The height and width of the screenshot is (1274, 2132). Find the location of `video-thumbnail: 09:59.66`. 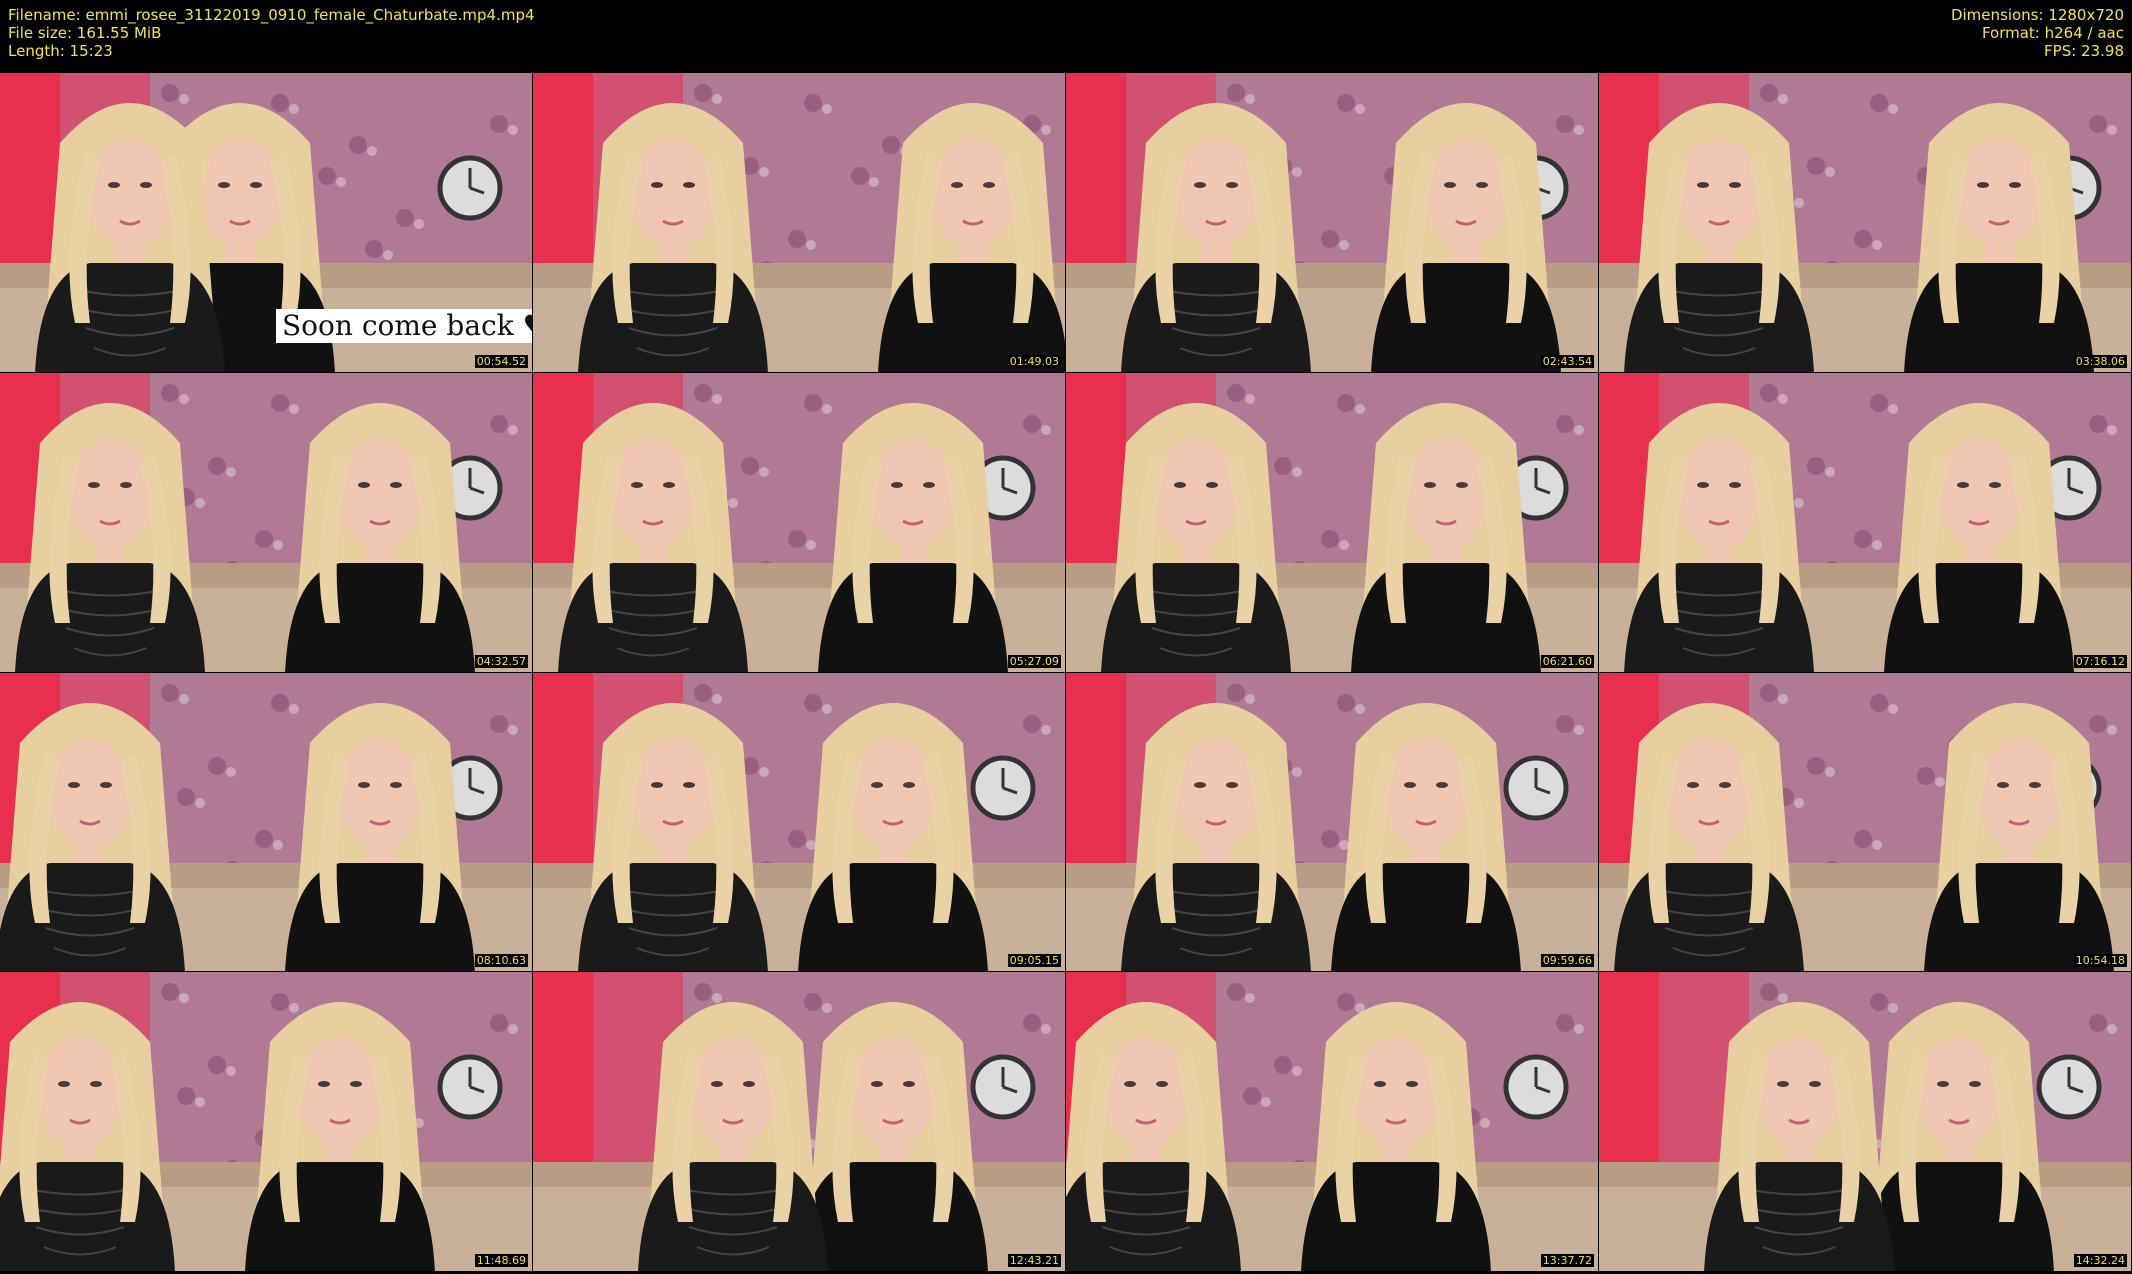

video-thumbnail: 09:59.66 is located at coordinates (1332, 822).